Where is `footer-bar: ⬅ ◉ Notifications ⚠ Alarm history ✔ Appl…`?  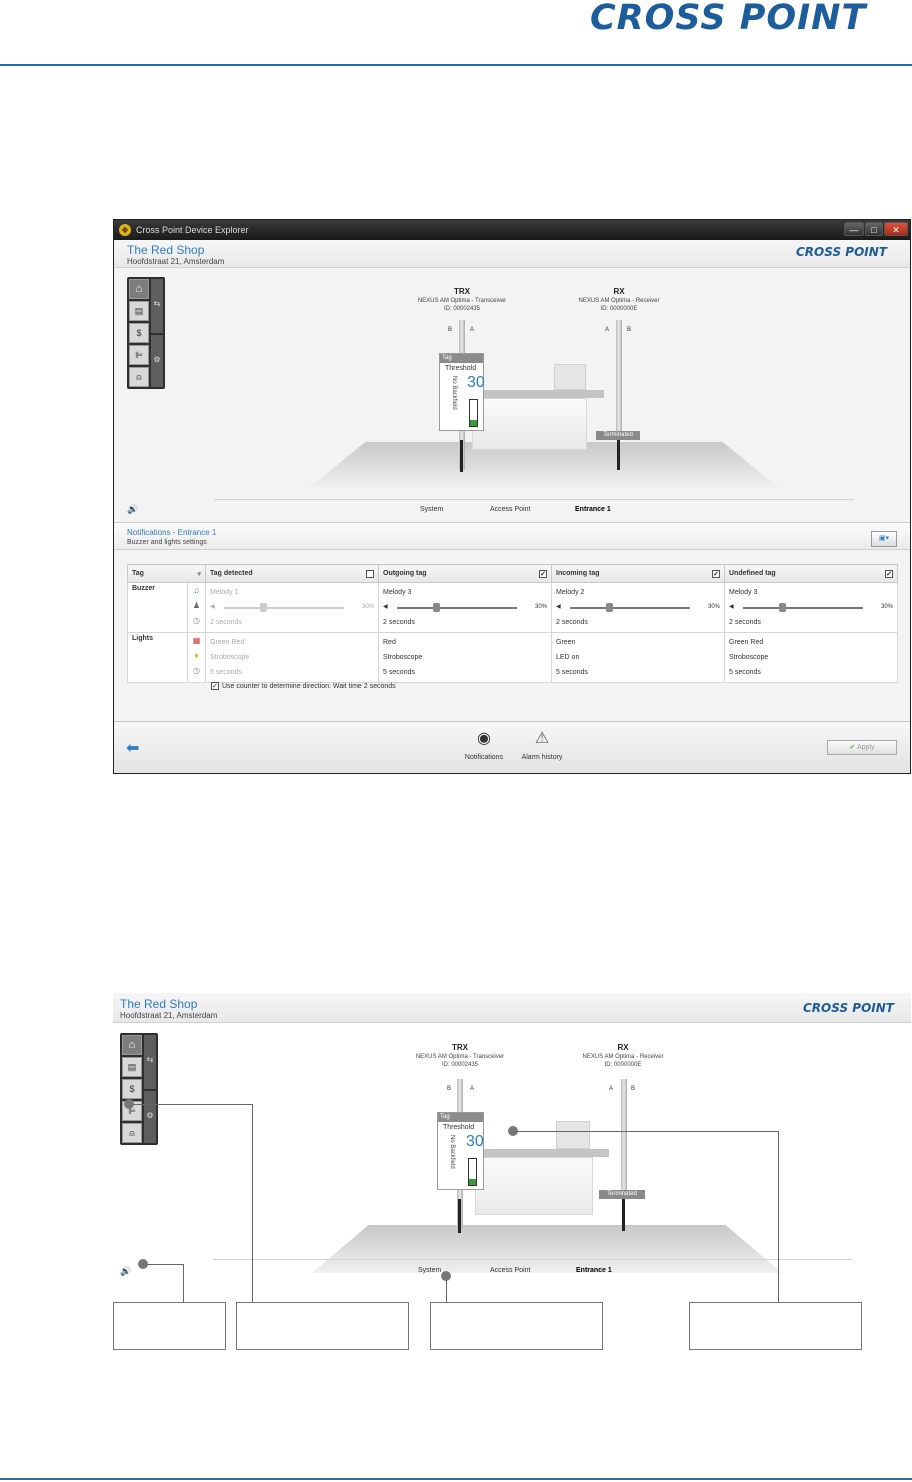
footer-bar: ⬅ ◉ Notifications ⚠ Alarm history ✔ Appl… is located at coordinates (512, 747).